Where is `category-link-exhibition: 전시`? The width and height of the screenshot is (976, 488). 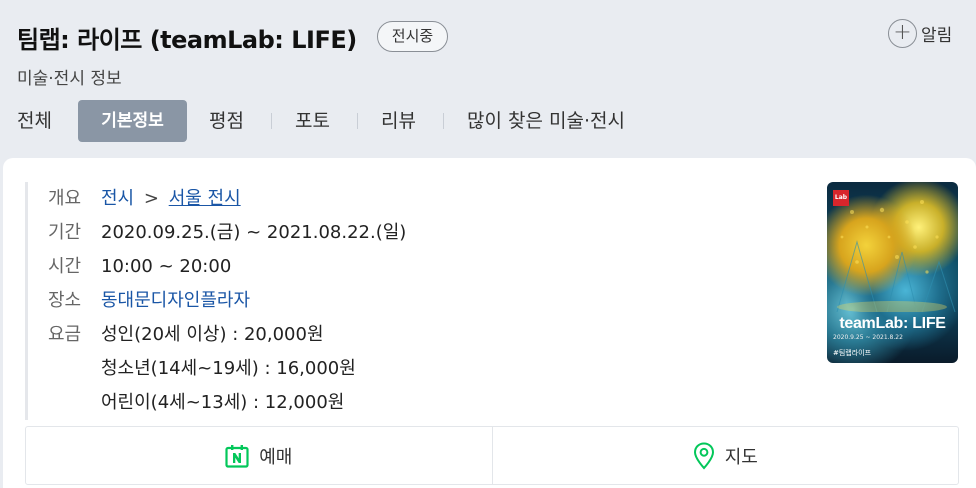
category-link-exhibition: 전시 is located at coordinates (117, 198).